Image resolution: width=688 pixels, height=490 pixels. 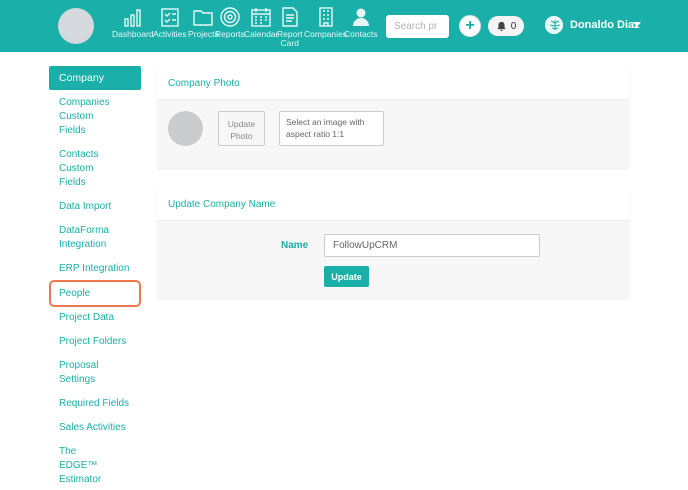 I want to click on nav-label: Calendar, so click(x=261, y=34).